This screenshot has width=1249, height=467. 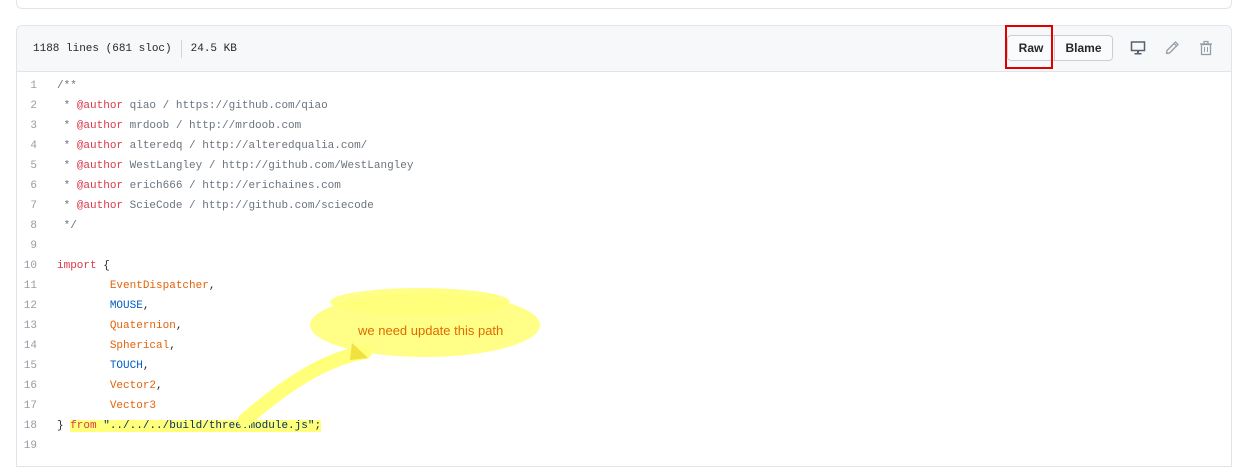 What do you see at coordinates (37, 446) in the screenshot?
I see `line-number: 19` at bounding box center [37, 446].